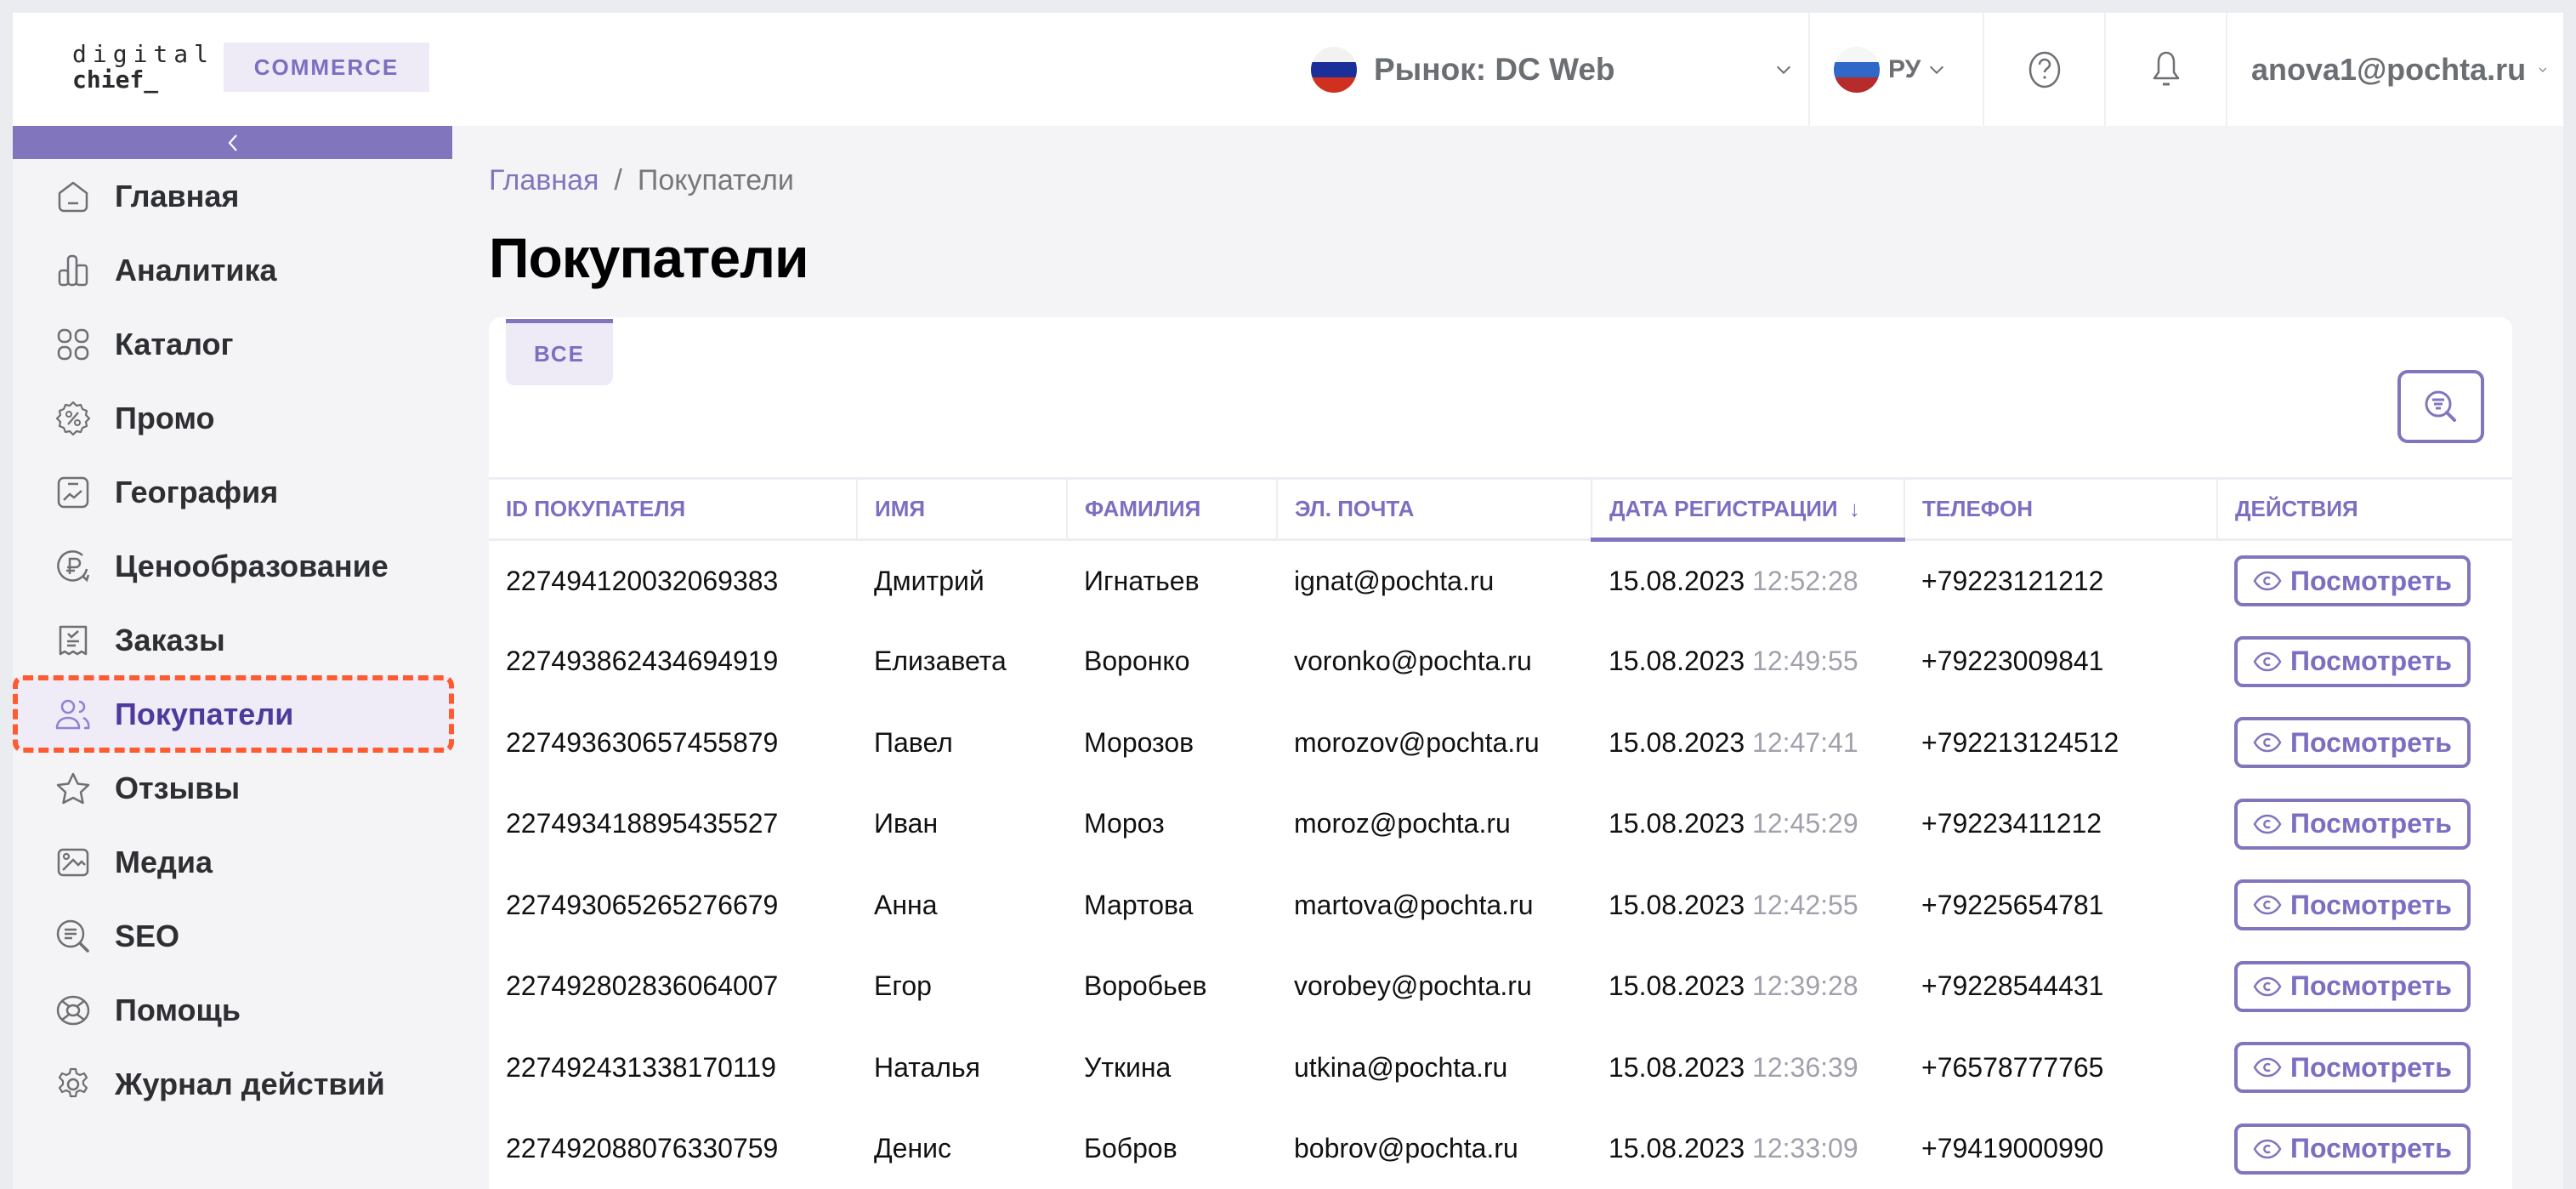  What do you see at coordinates (559, 352) in the screenshot?
I see `tab-all: ВСЕ` at bounding box center [559, 352].